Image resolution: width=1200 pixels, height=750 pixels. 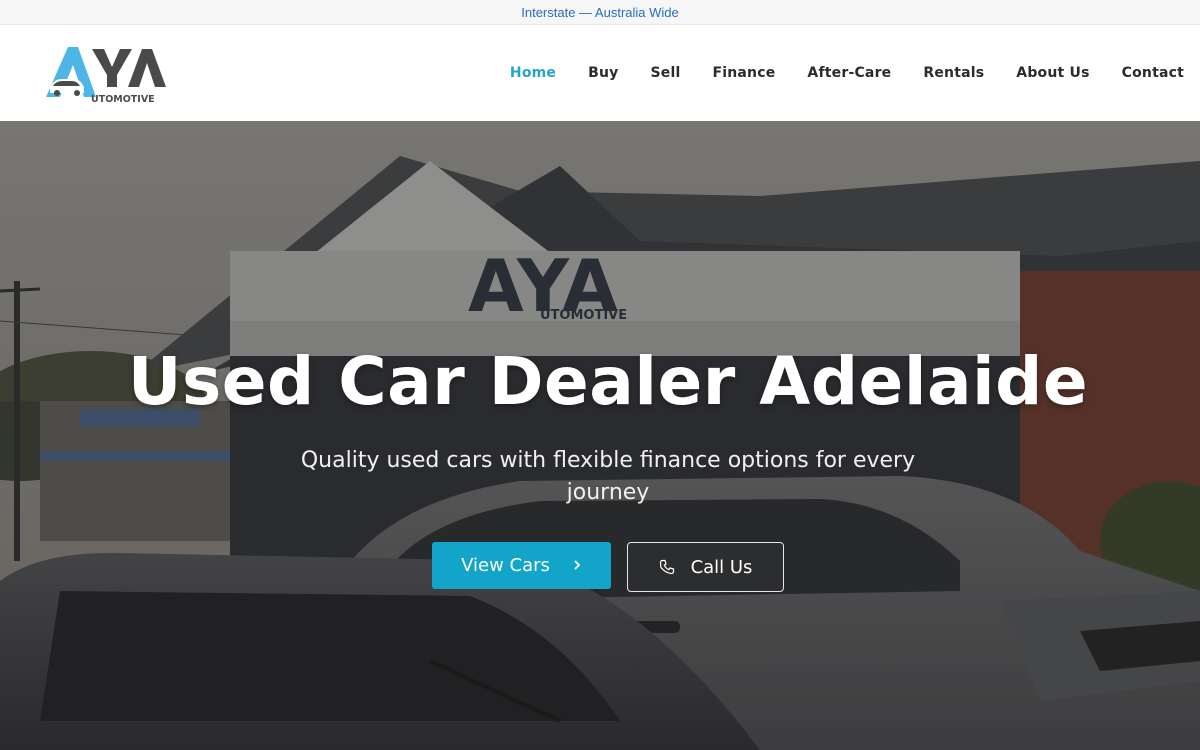 What do you see at coordinates (505, 565) in the screenshot?
I see `view-cars-label: View Cars` at bounding box center [505, 565].